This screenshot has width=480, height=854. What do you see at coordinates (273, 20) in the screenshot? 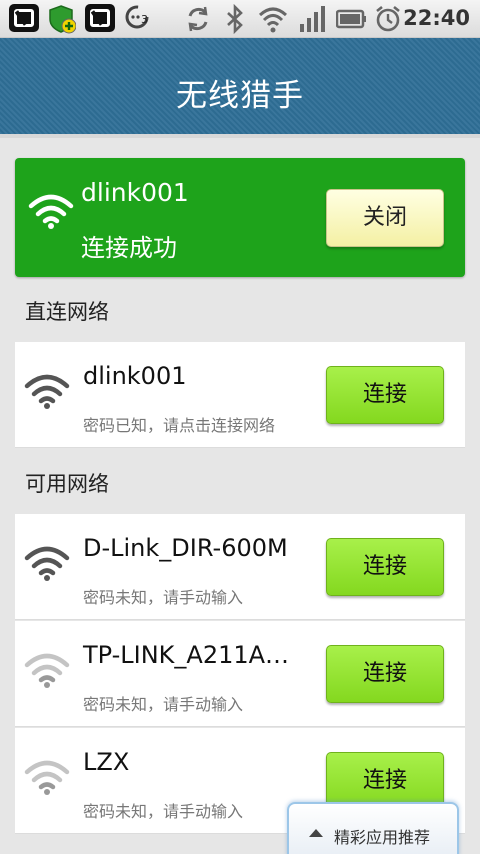
I see `wifi-icon` at bounding box center [273, 20].